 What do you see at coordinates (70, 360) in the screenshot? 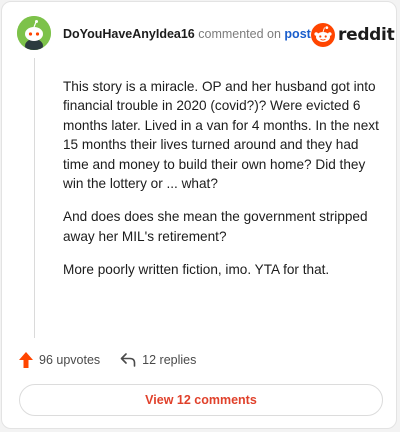
I see `upvote-count: 96 upvotes` at bounding box center [70, 360].